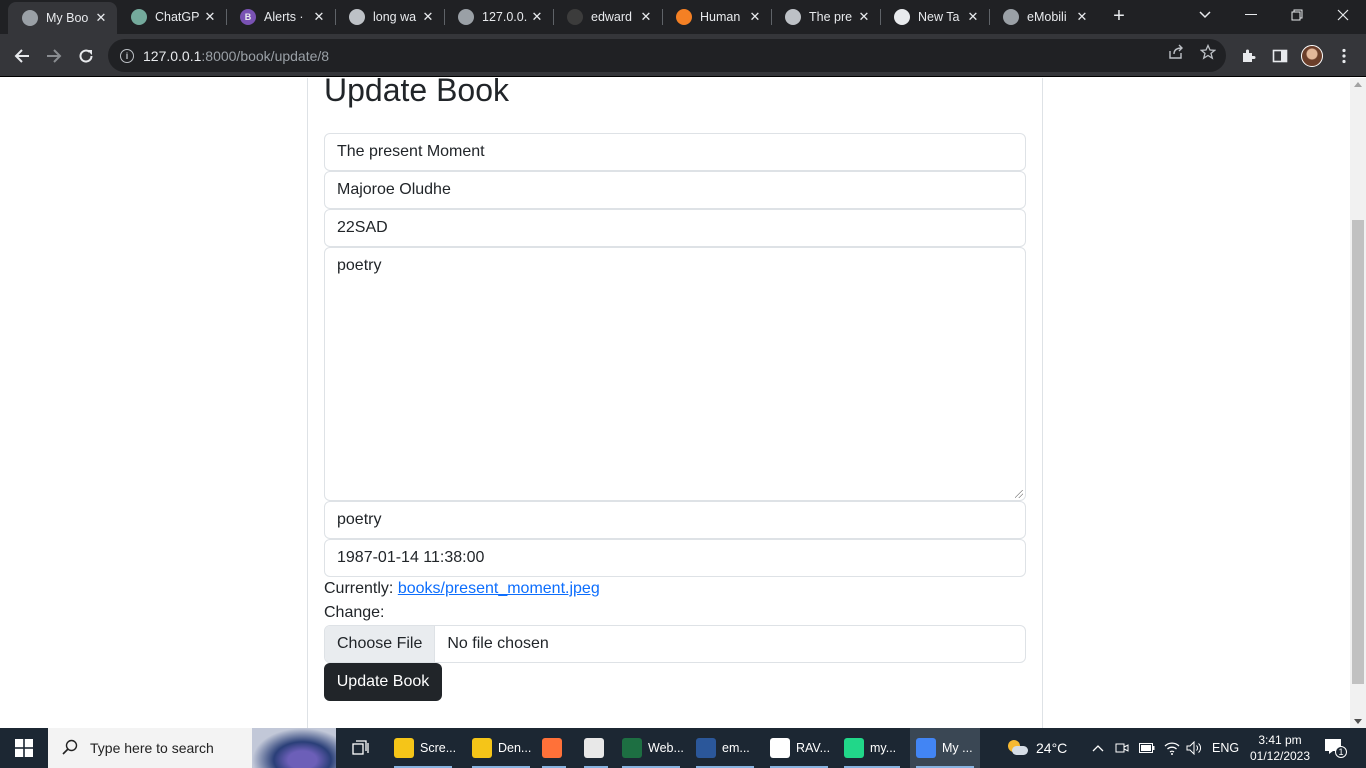 Image resolution: width=1366 pixels, height=768 pixels. Describe the element at coordinates (404, 748) in the screenshot. I see `folder-icon` at that location.